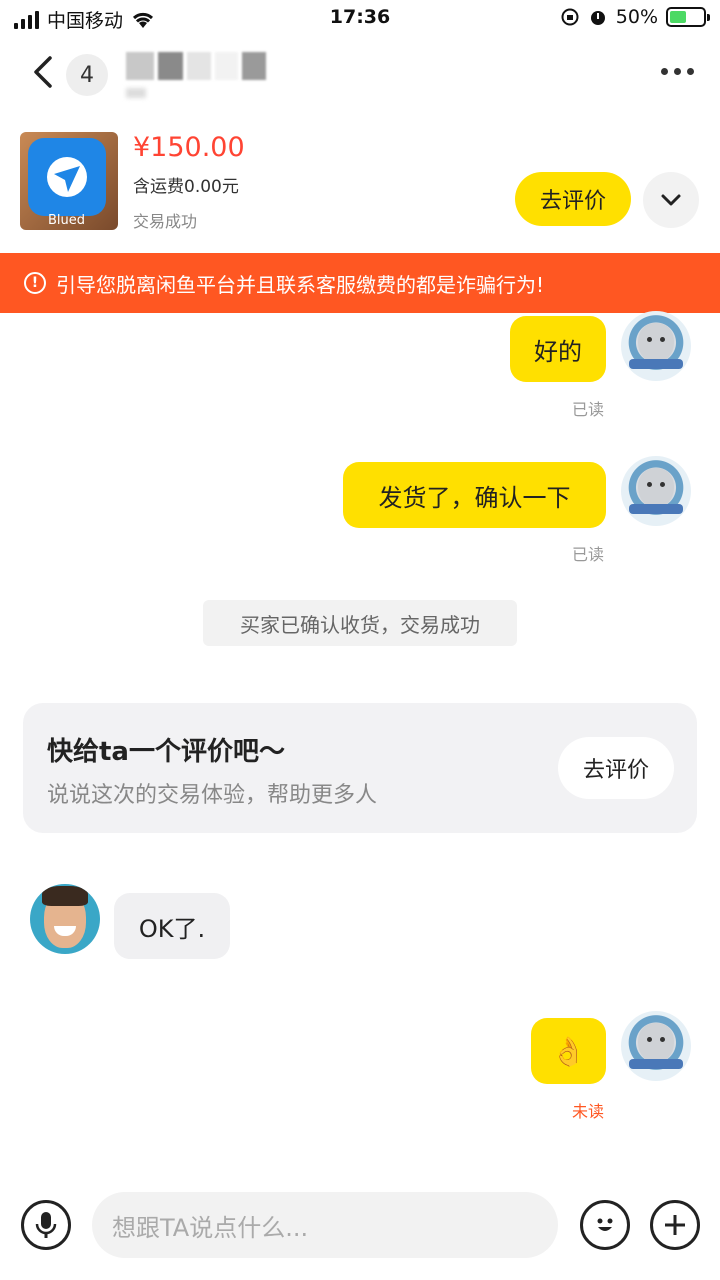 Image resolution: width=720 pixels, height=1280 pixels. What do you see at coordinates (360, 768) in the screenshot?
I see `review-prompt-card: 快给ta一个评价吧～ 说说这次的交易体验，帮助更多人 去评价` at bounding box center [360, 768].